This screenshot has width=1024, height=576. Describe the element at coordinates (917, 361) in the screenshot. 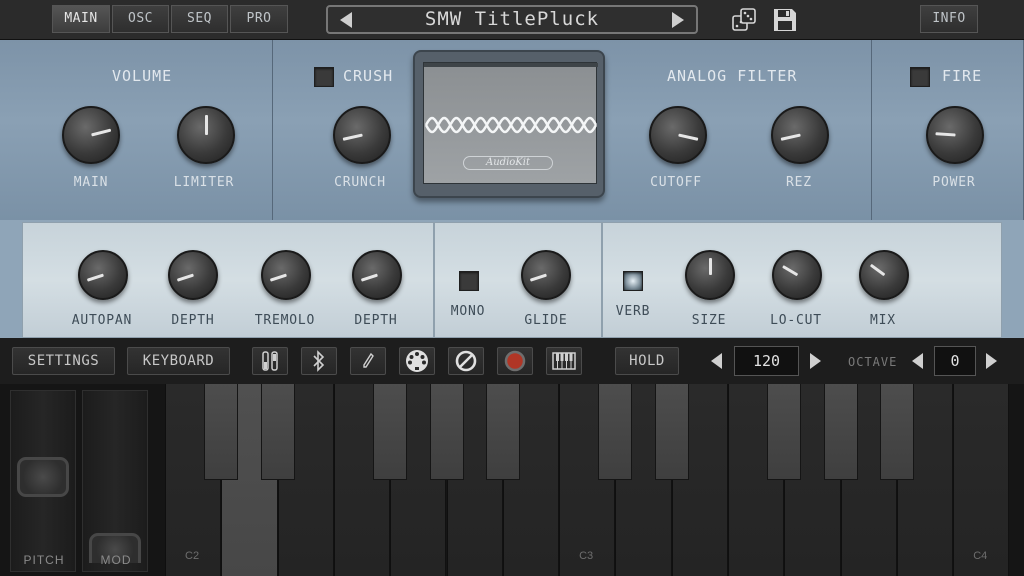

I see `octave-down-button` at that location.